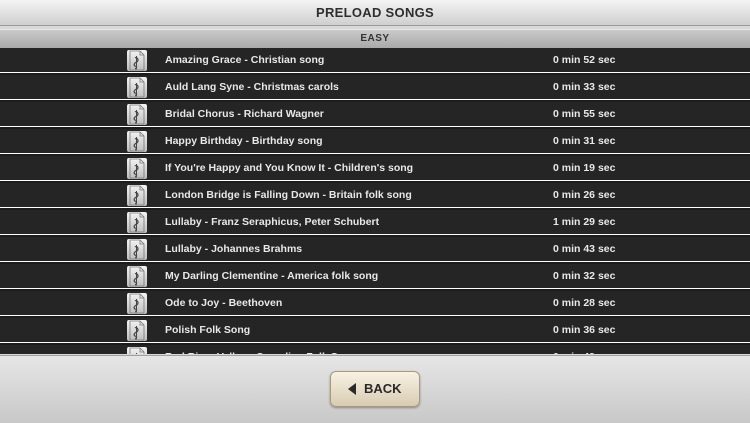 This screenshot has width=750, height=423. What do you see at coordinates (584, 195) in the screenshot?
I see `song-duration: 0 min 26 sec` at bounding box center [584, 195].